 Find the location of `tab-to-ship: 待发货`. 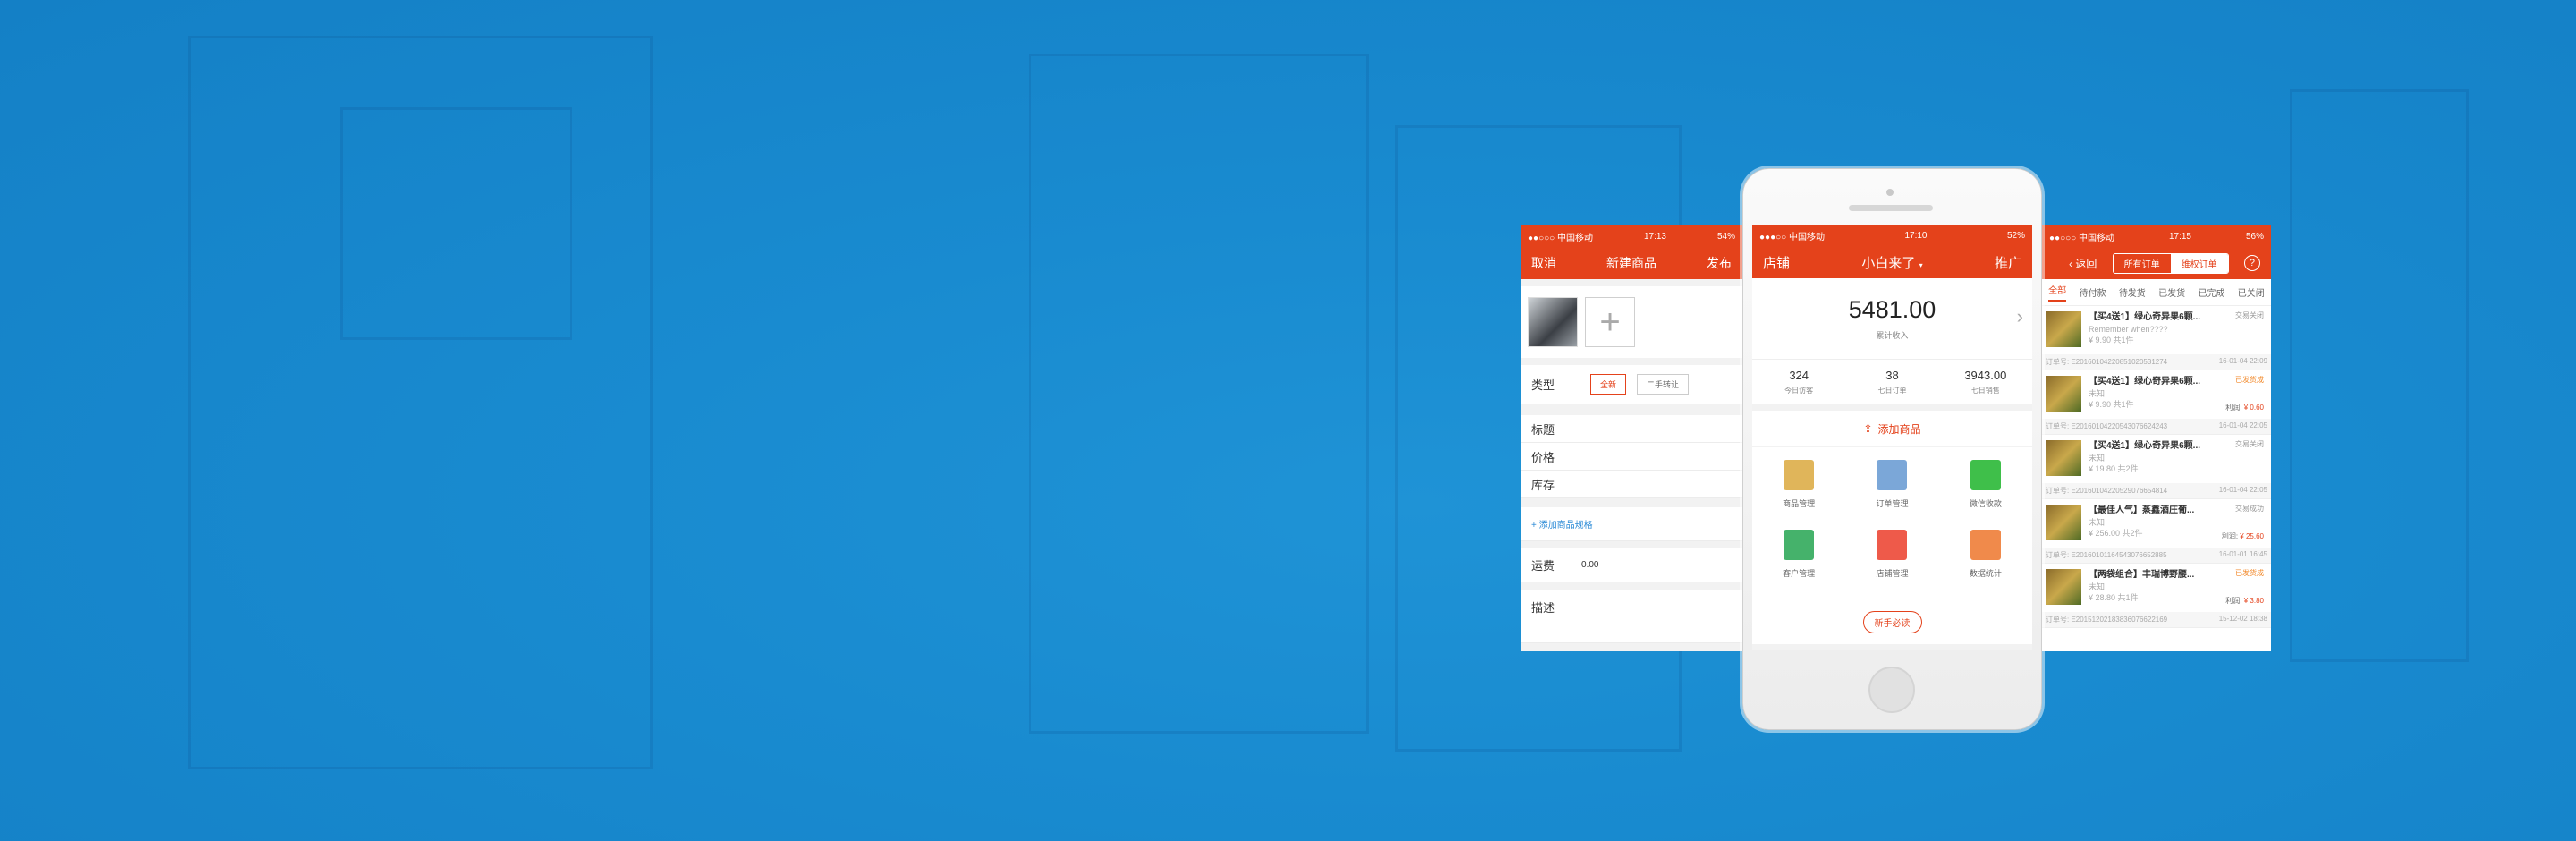

tab-to-ship: 待发货 is located at coordinates (2132, 292).